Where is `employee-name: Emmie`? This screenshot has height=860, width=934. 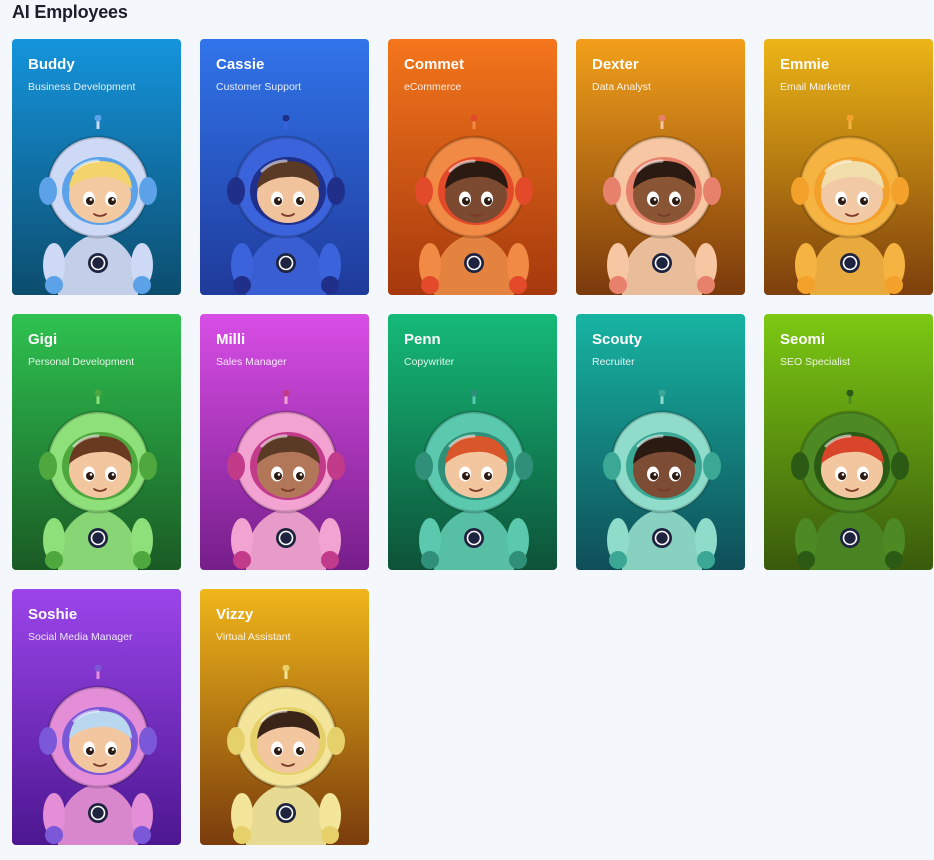 employee-name: Emmie is located at coordinates (805, 64).